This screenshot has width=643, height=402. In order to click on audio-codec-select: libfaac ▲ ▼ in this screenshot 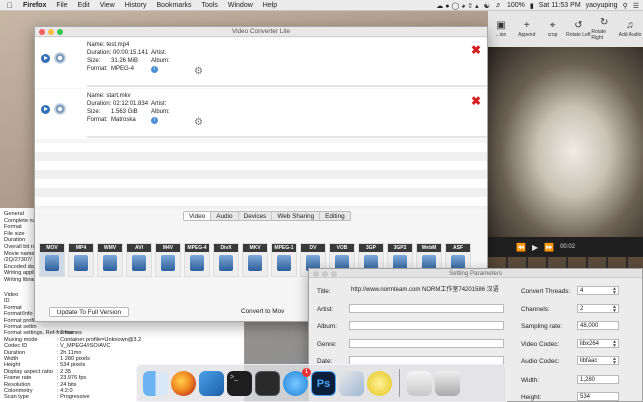, I will do `click(598, 361)`.